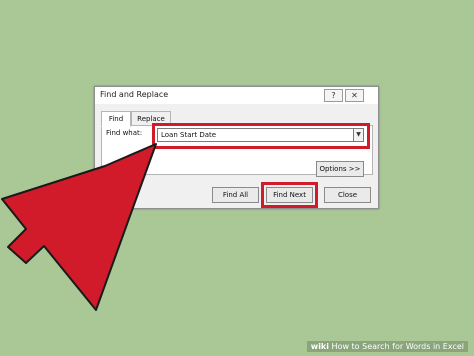 The image size is (474, 356). I want to click on watermark: wiki How to Search for Words in Excel, so click(387, 346).